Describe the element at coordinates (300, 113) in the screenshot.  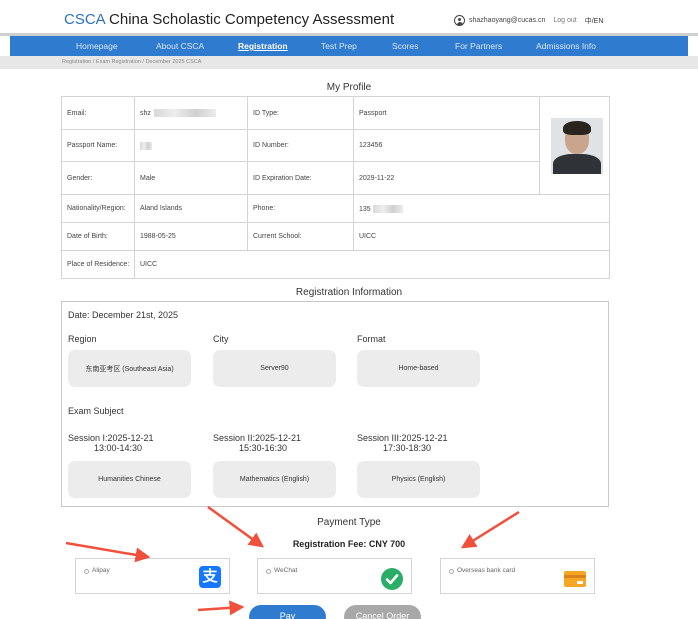
I see `id-type-label: ID Type:` at that location.